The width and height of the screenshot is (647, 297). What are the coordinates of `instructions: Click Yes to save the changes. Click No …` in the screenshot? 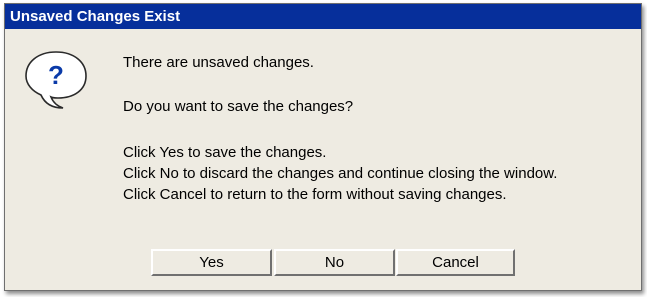 It's located at (340, 173).